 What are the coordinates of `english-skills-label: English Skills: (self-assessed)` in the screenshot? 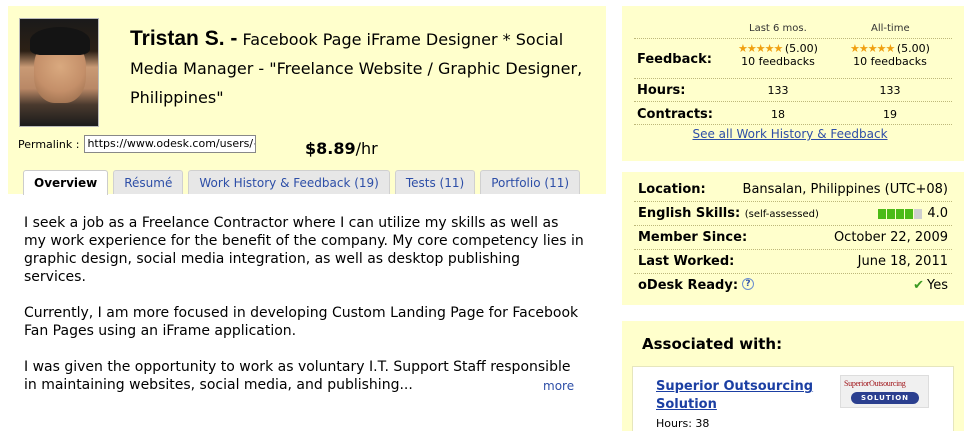 It's located at (728, 213).